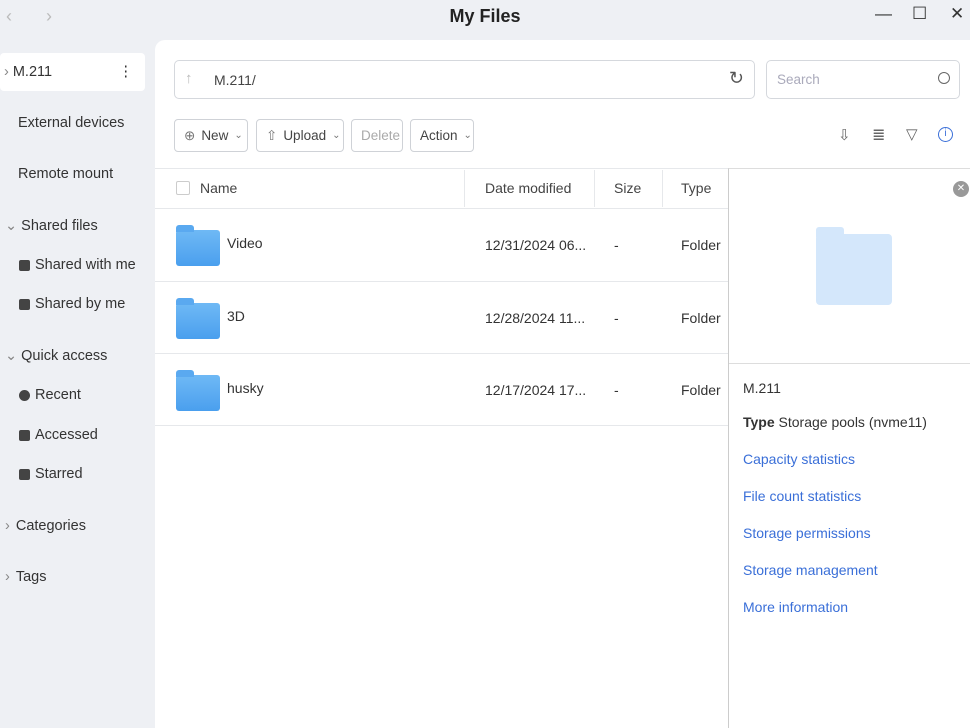 Image resolution: width=970 pixels, height=728 pixels. What do you see at coordinates (245, 388) in the screenshot?
I see `file-name: husky` at bounding box center [245, 388].